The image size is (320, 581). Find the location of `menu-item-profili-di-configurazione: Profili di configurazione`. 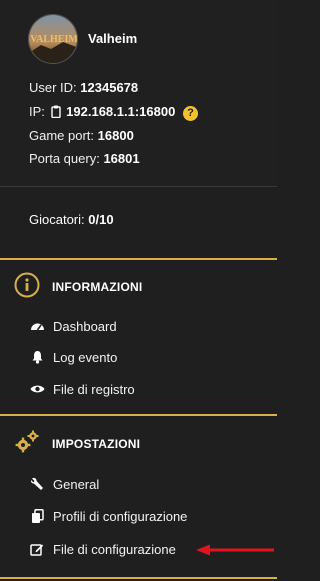

menu-item-profili-di-configurazione: Profili di configurazione is located at coordinates (108, 516).